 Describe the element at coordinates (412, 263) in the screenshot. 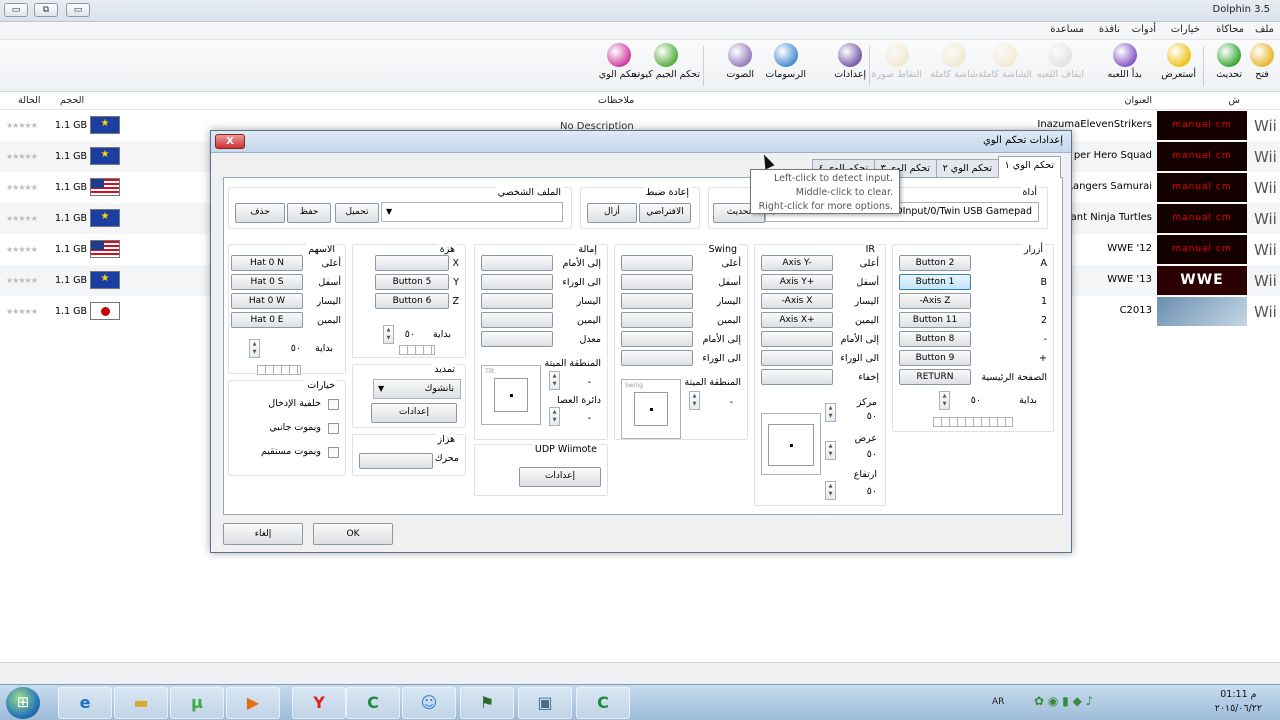

I see `shake-binding-button` at that location.